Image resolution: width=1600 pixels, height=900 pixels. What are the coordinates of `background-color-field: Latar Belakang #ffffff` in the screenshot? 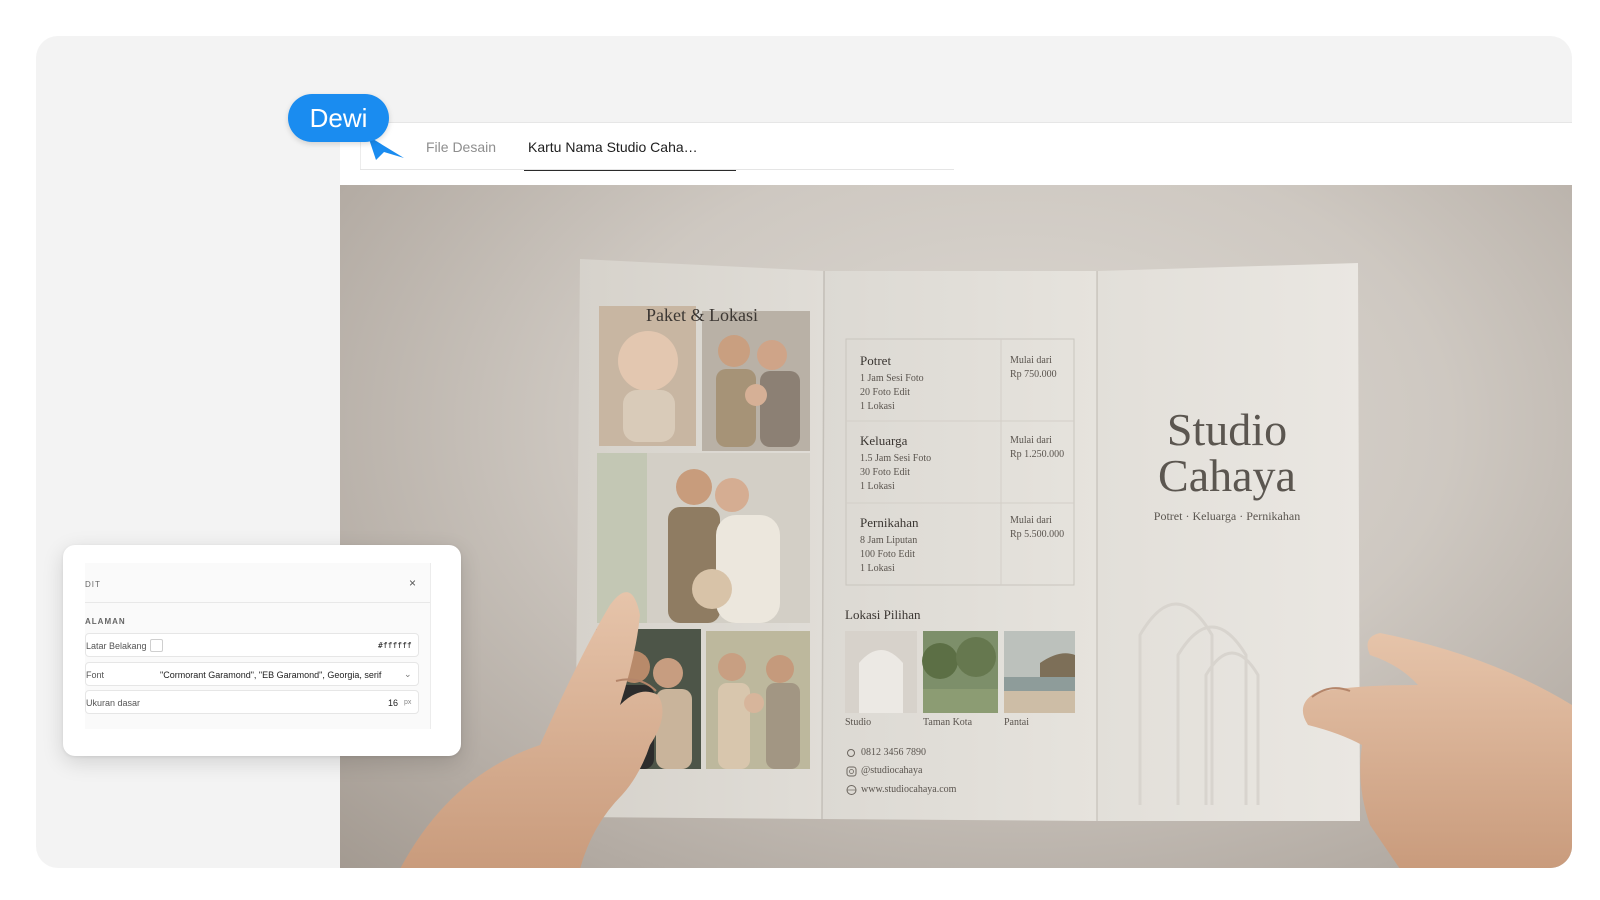 It's located at (252, 645).